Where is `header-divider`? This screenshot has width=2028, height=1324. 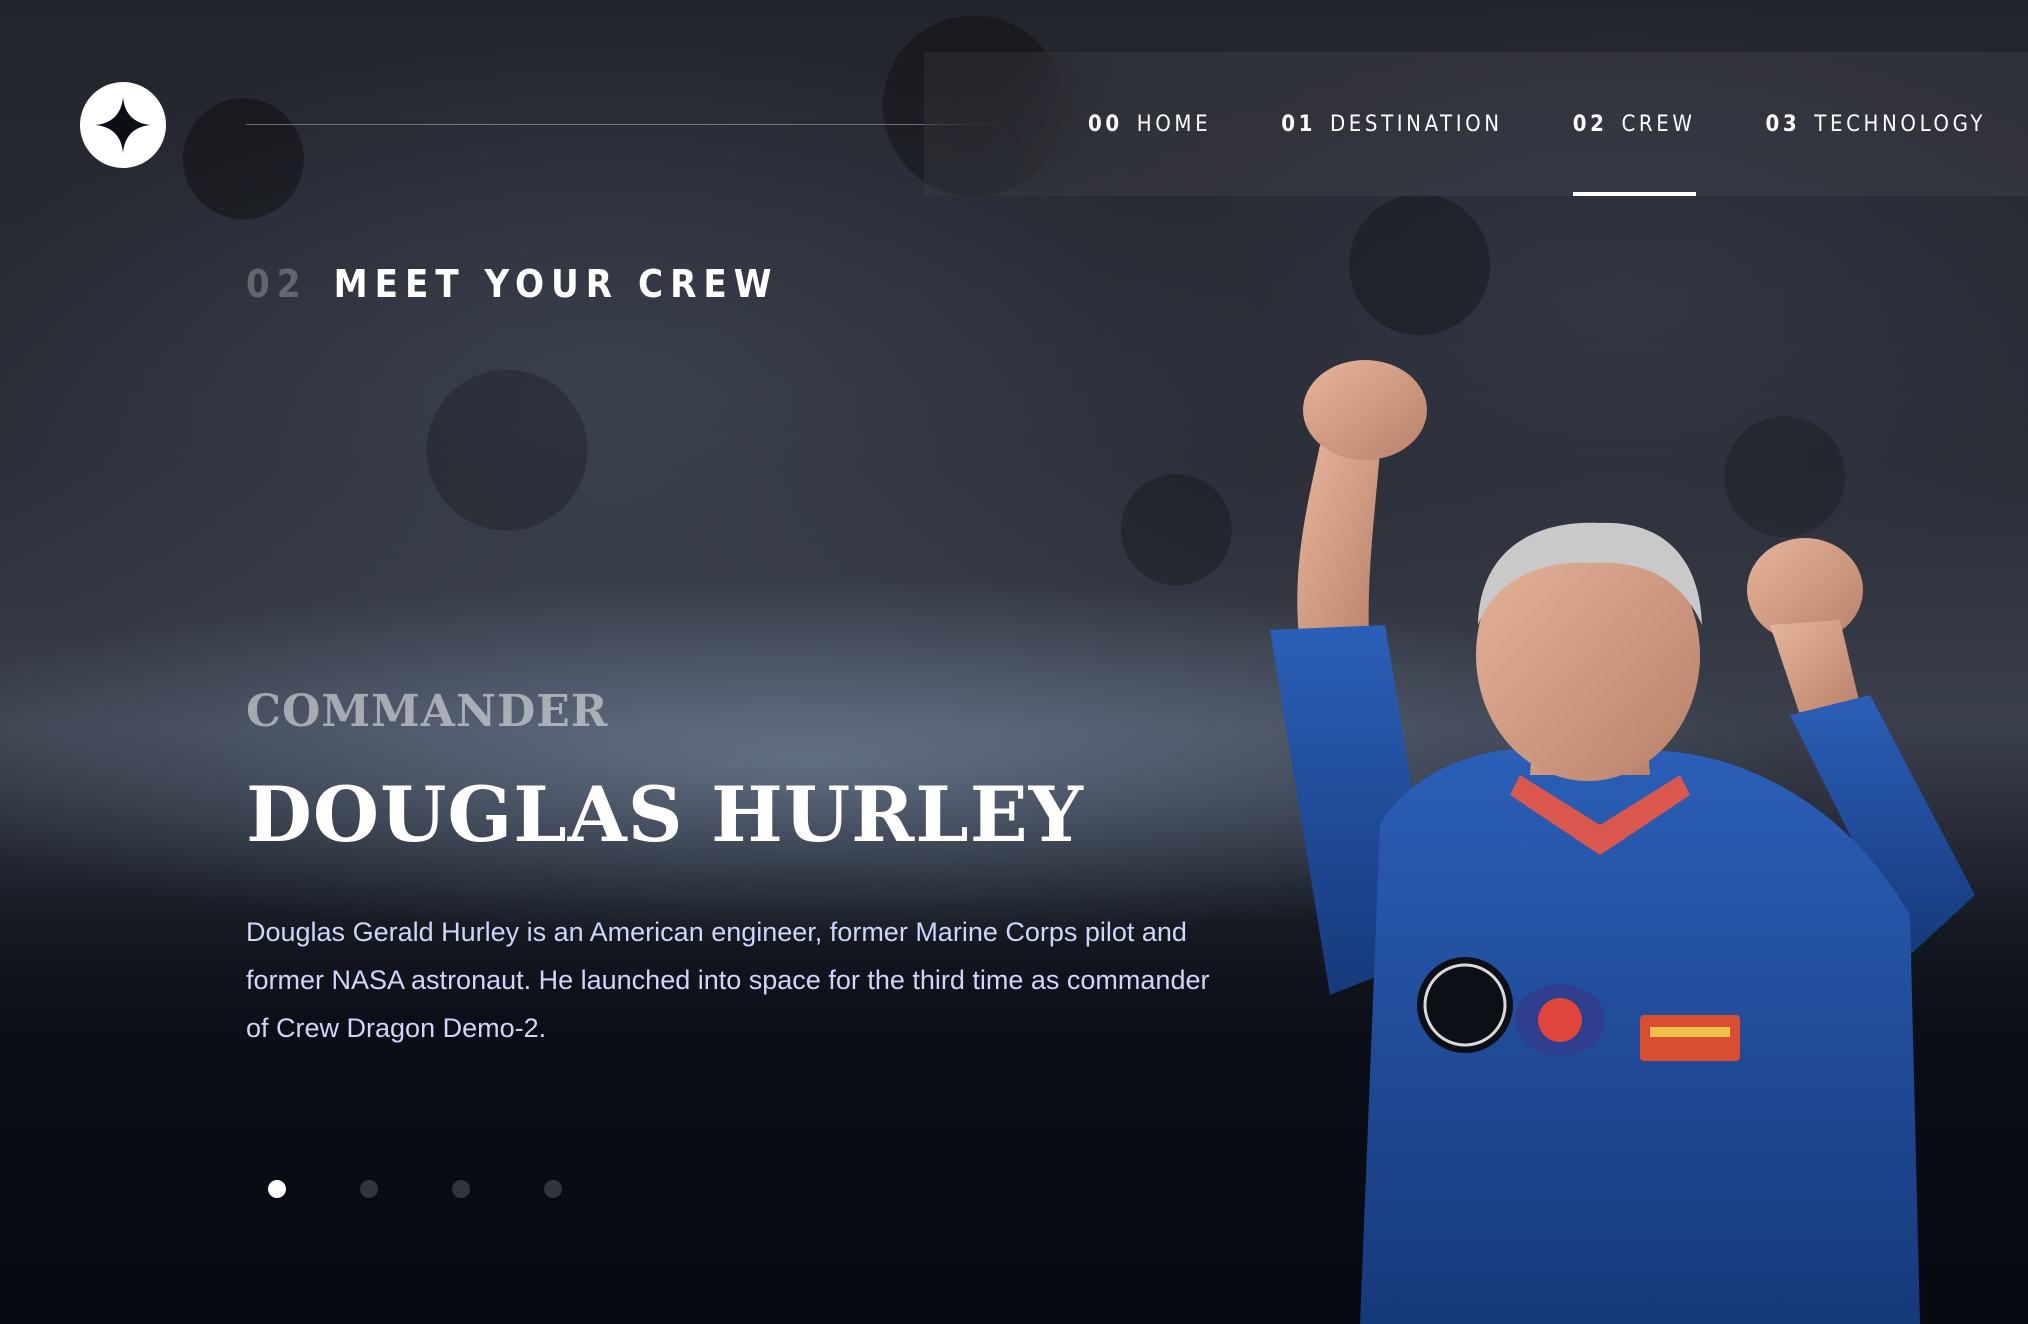 header-divider is located at coordinates (626, 124).